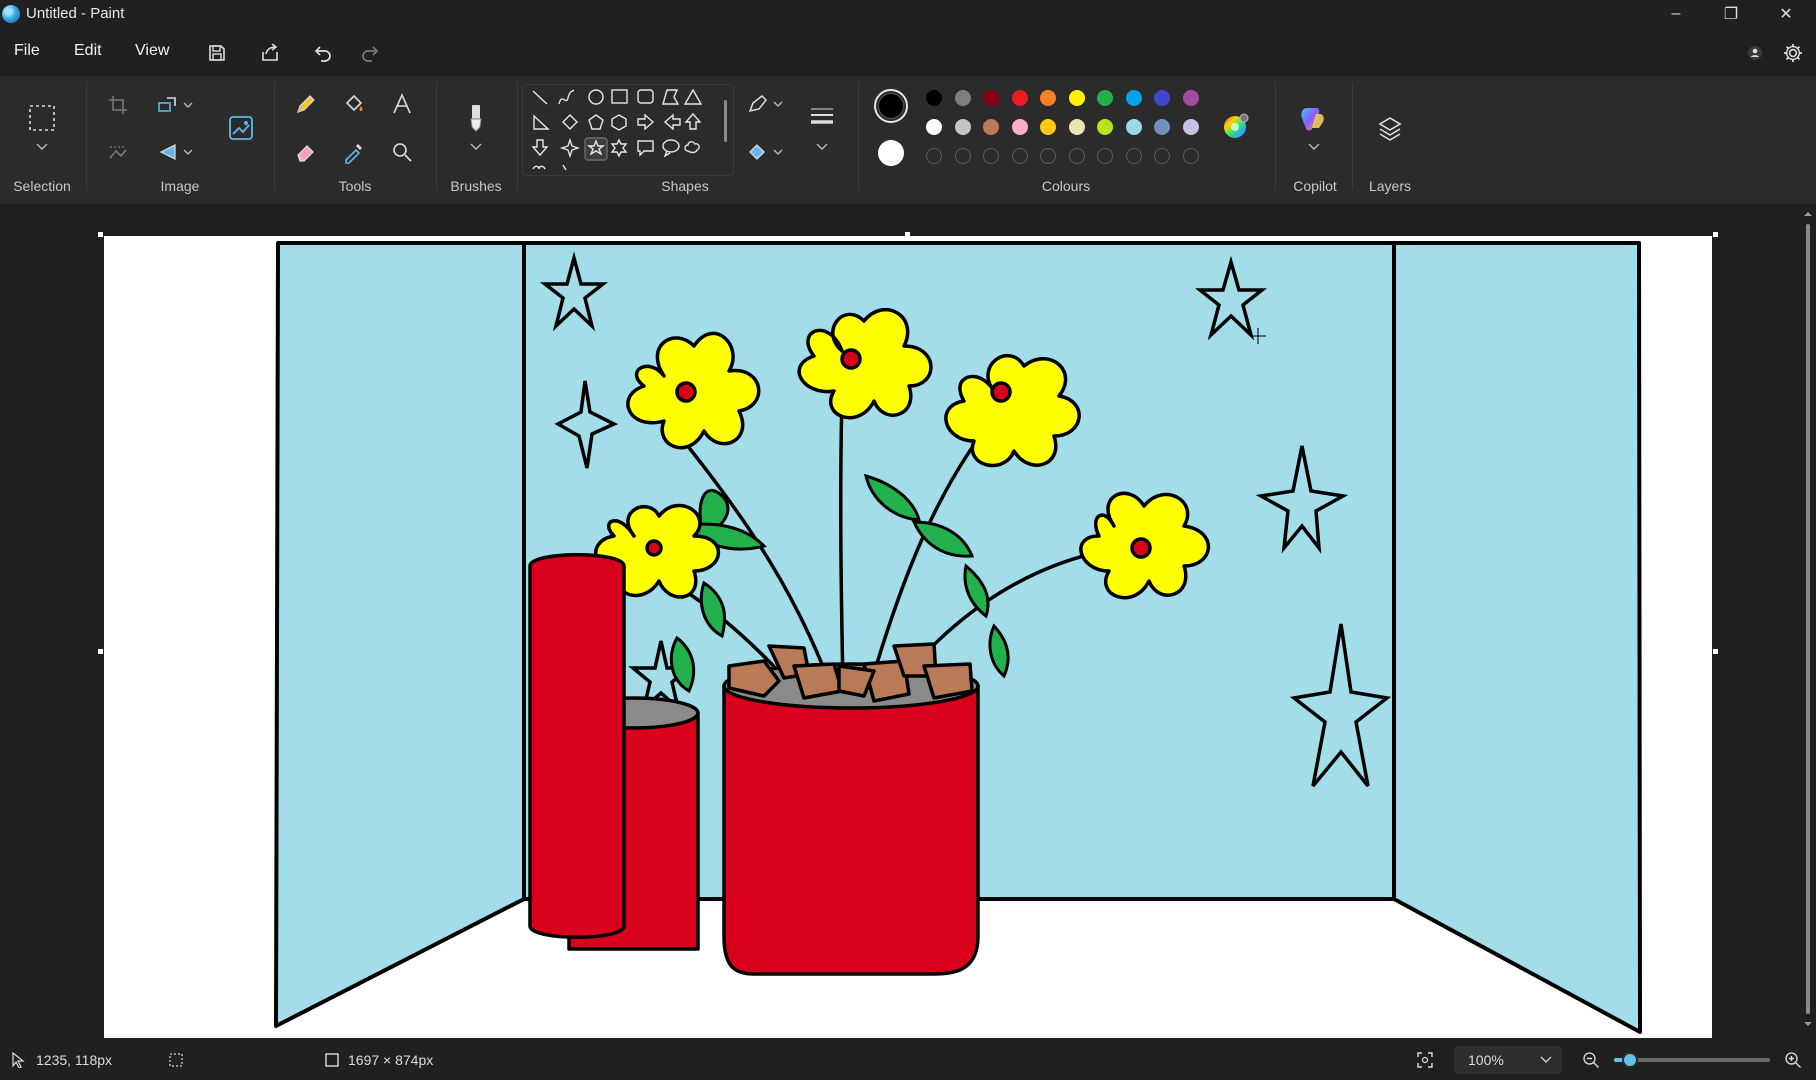  I want to click on menu-file: File, so click(27, 51).